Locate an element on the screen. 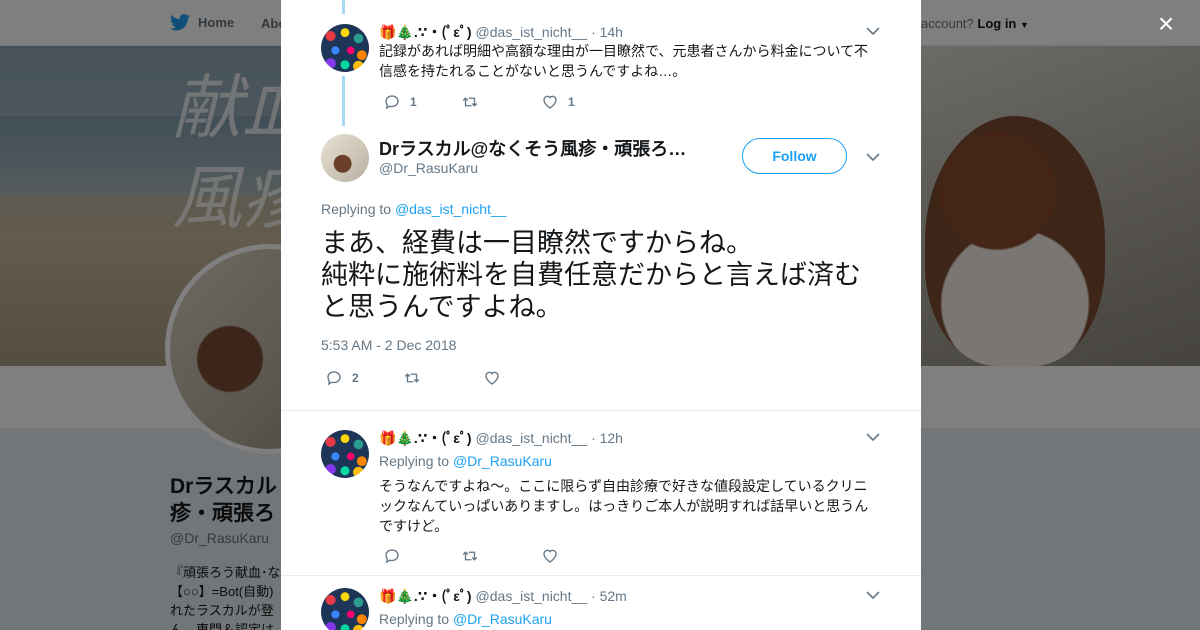 This screenshot has width=1200, height=630. reply-button is located at coordinates (422, 556).